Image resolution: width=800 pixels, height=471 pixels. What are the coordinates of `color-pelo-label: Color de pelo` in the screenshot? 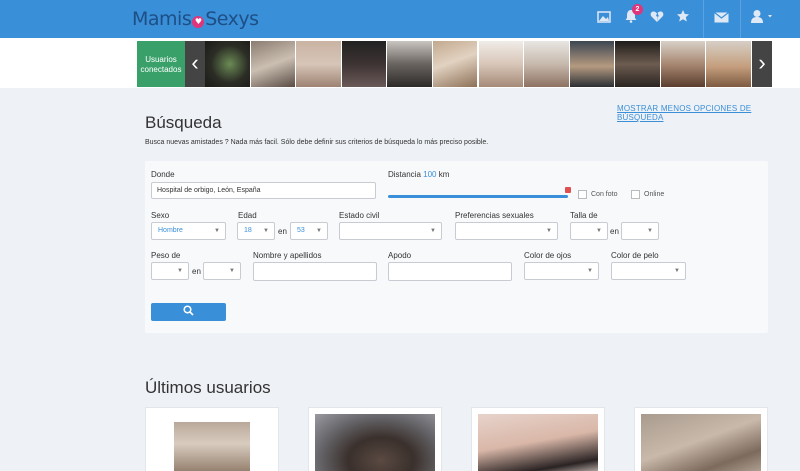 It's located at (635, 255).